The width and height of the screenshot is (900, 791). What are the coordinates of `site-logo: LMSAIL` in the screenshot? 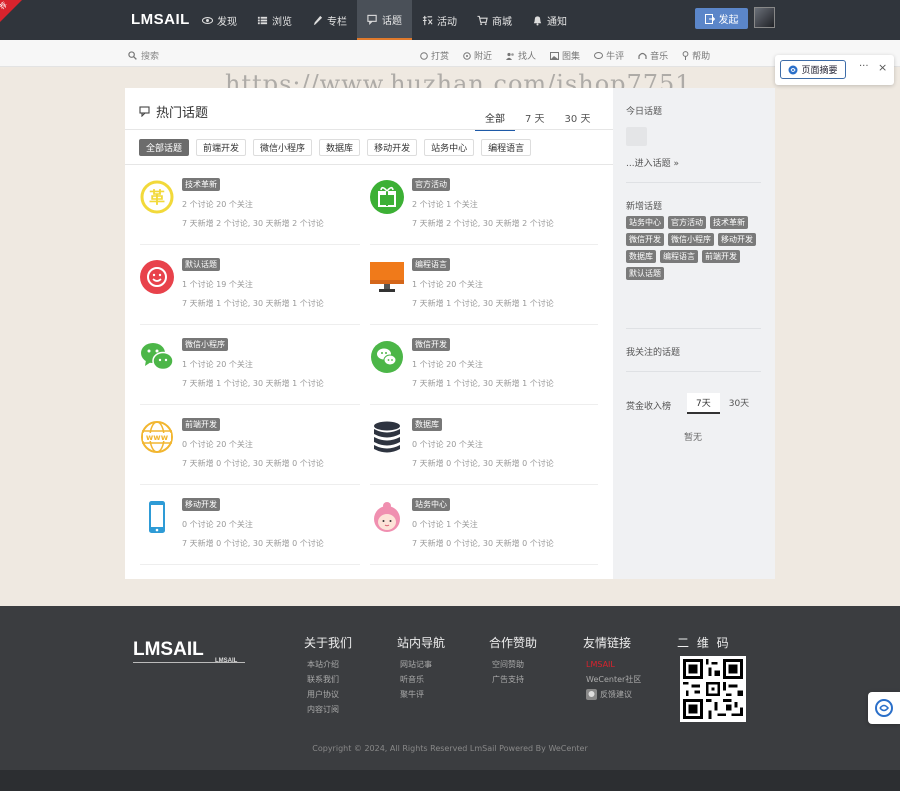 It's located at (160, 19).